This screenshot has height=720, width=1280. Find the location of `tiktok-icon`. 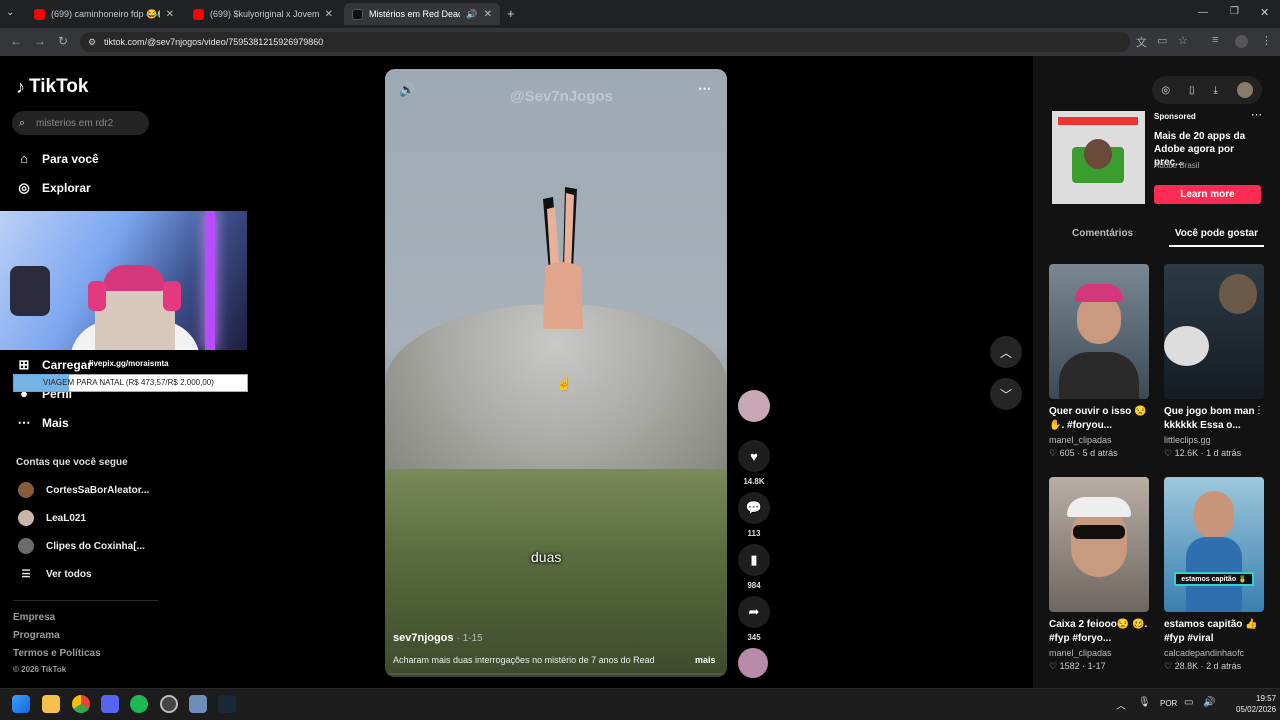

tiktok-icon is located at coordinates (357, 14).